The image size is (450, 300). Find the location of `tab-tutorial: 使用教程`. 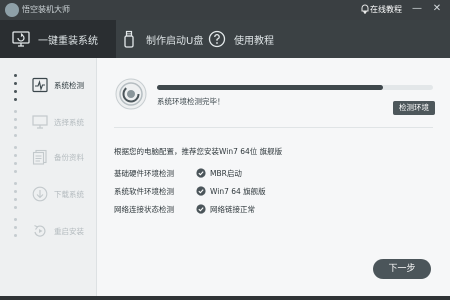

tab-tutorial: 使用教程 is located at coordinates (252, 39).